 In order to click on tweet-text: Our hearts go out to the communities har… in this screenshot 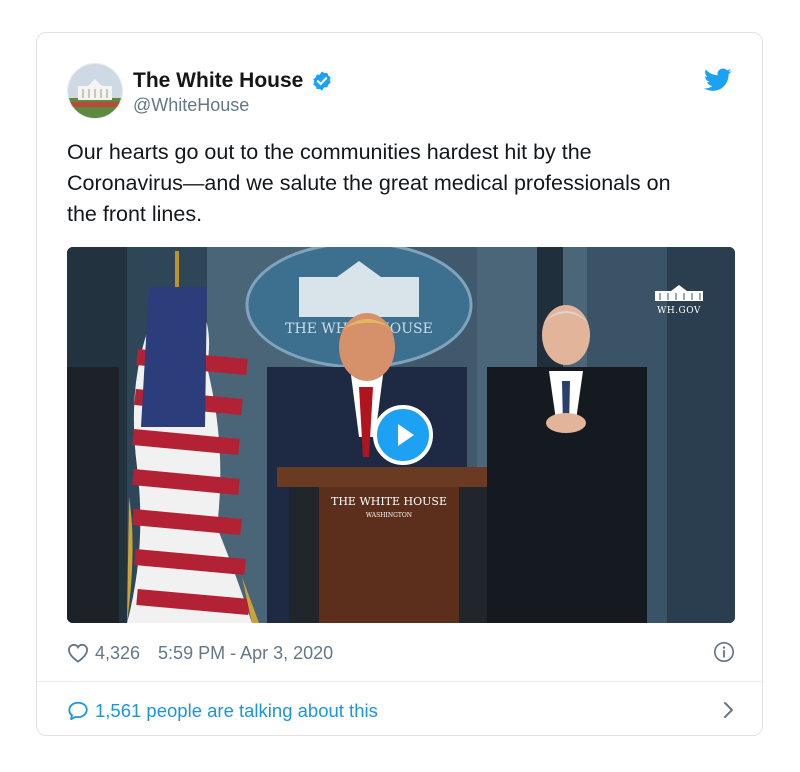, I will do `click(369, 183)`.